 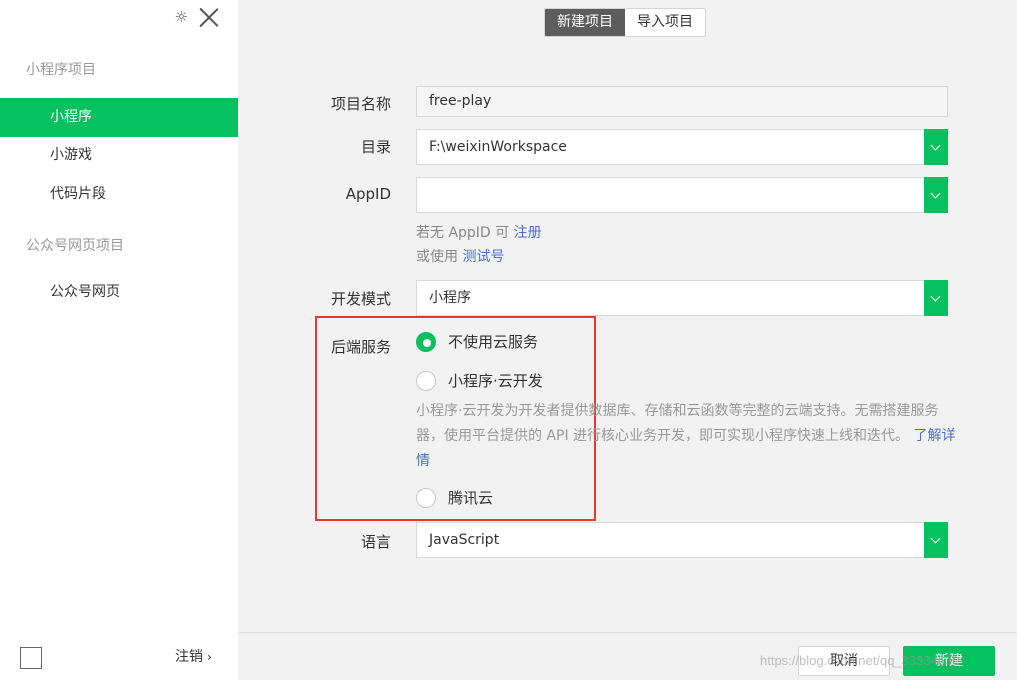 What do you see at coordinates (209, 17) in the screenshot?
I see `close-icon` at bounding box center [209, 17].